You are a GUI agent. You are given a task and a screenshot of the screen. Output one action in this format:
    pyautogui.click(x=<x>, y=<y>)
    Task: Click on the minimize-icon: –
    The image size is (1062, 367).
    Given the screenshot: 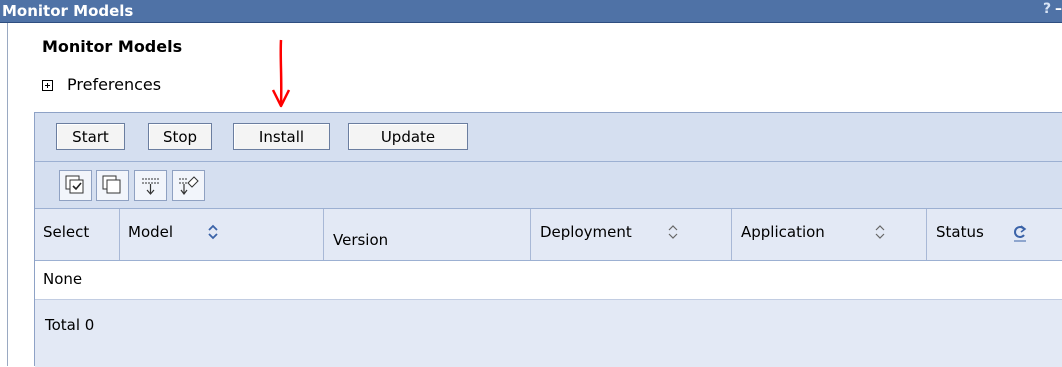 What is the action you would take?
    pyautogui.click(x=1058, y=10)
    